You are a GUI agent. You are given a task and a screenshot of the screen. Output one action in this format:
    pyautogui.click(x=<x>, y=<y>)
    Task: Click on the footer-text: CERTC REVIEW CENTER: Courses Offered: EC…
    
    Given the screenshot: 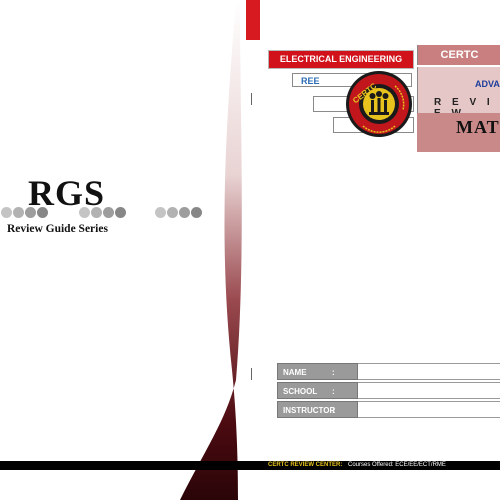 What is the action you would take?
    pyautogui.click(x=357, y=465)
    